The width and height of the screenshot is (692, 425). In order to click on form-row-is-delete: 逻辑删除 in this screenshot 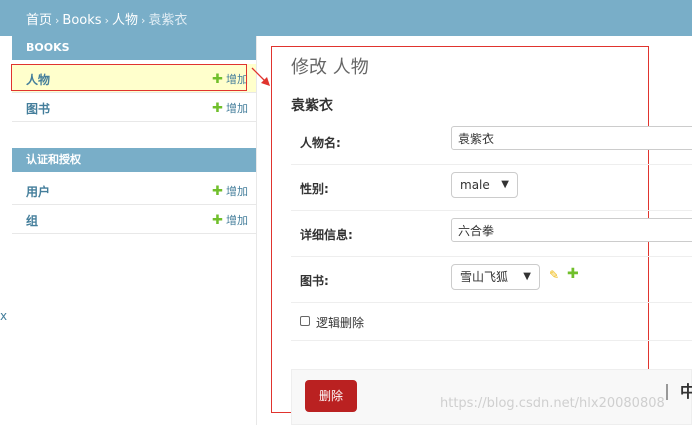, I will do `click(491, 322)`.